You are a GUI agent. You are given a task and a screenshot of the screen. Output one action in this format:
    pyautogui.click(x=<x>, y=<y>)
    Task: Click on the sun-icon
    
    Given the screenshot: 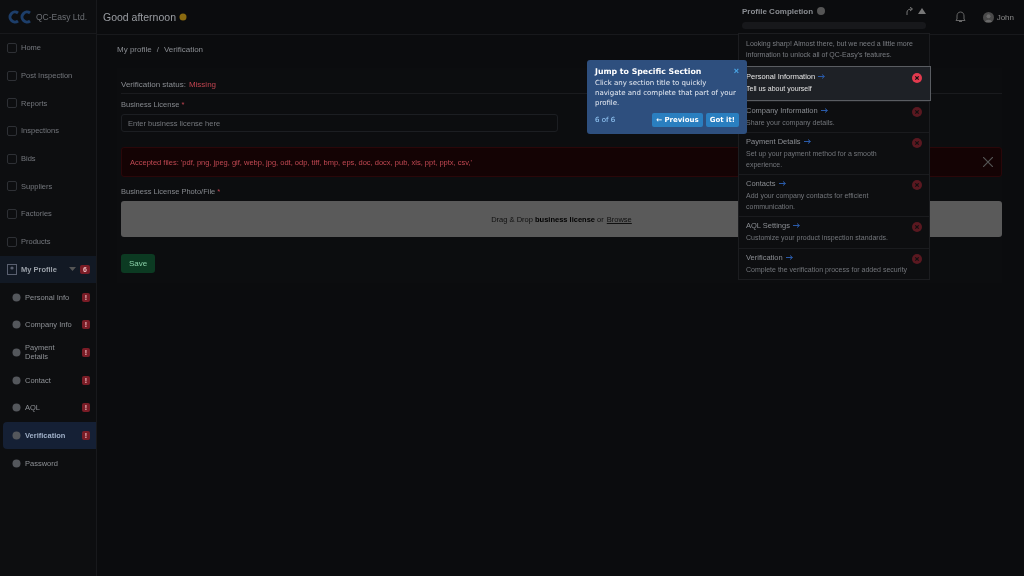 What is the action you would take?
    pyautogui.click(x=183, y=17)
    